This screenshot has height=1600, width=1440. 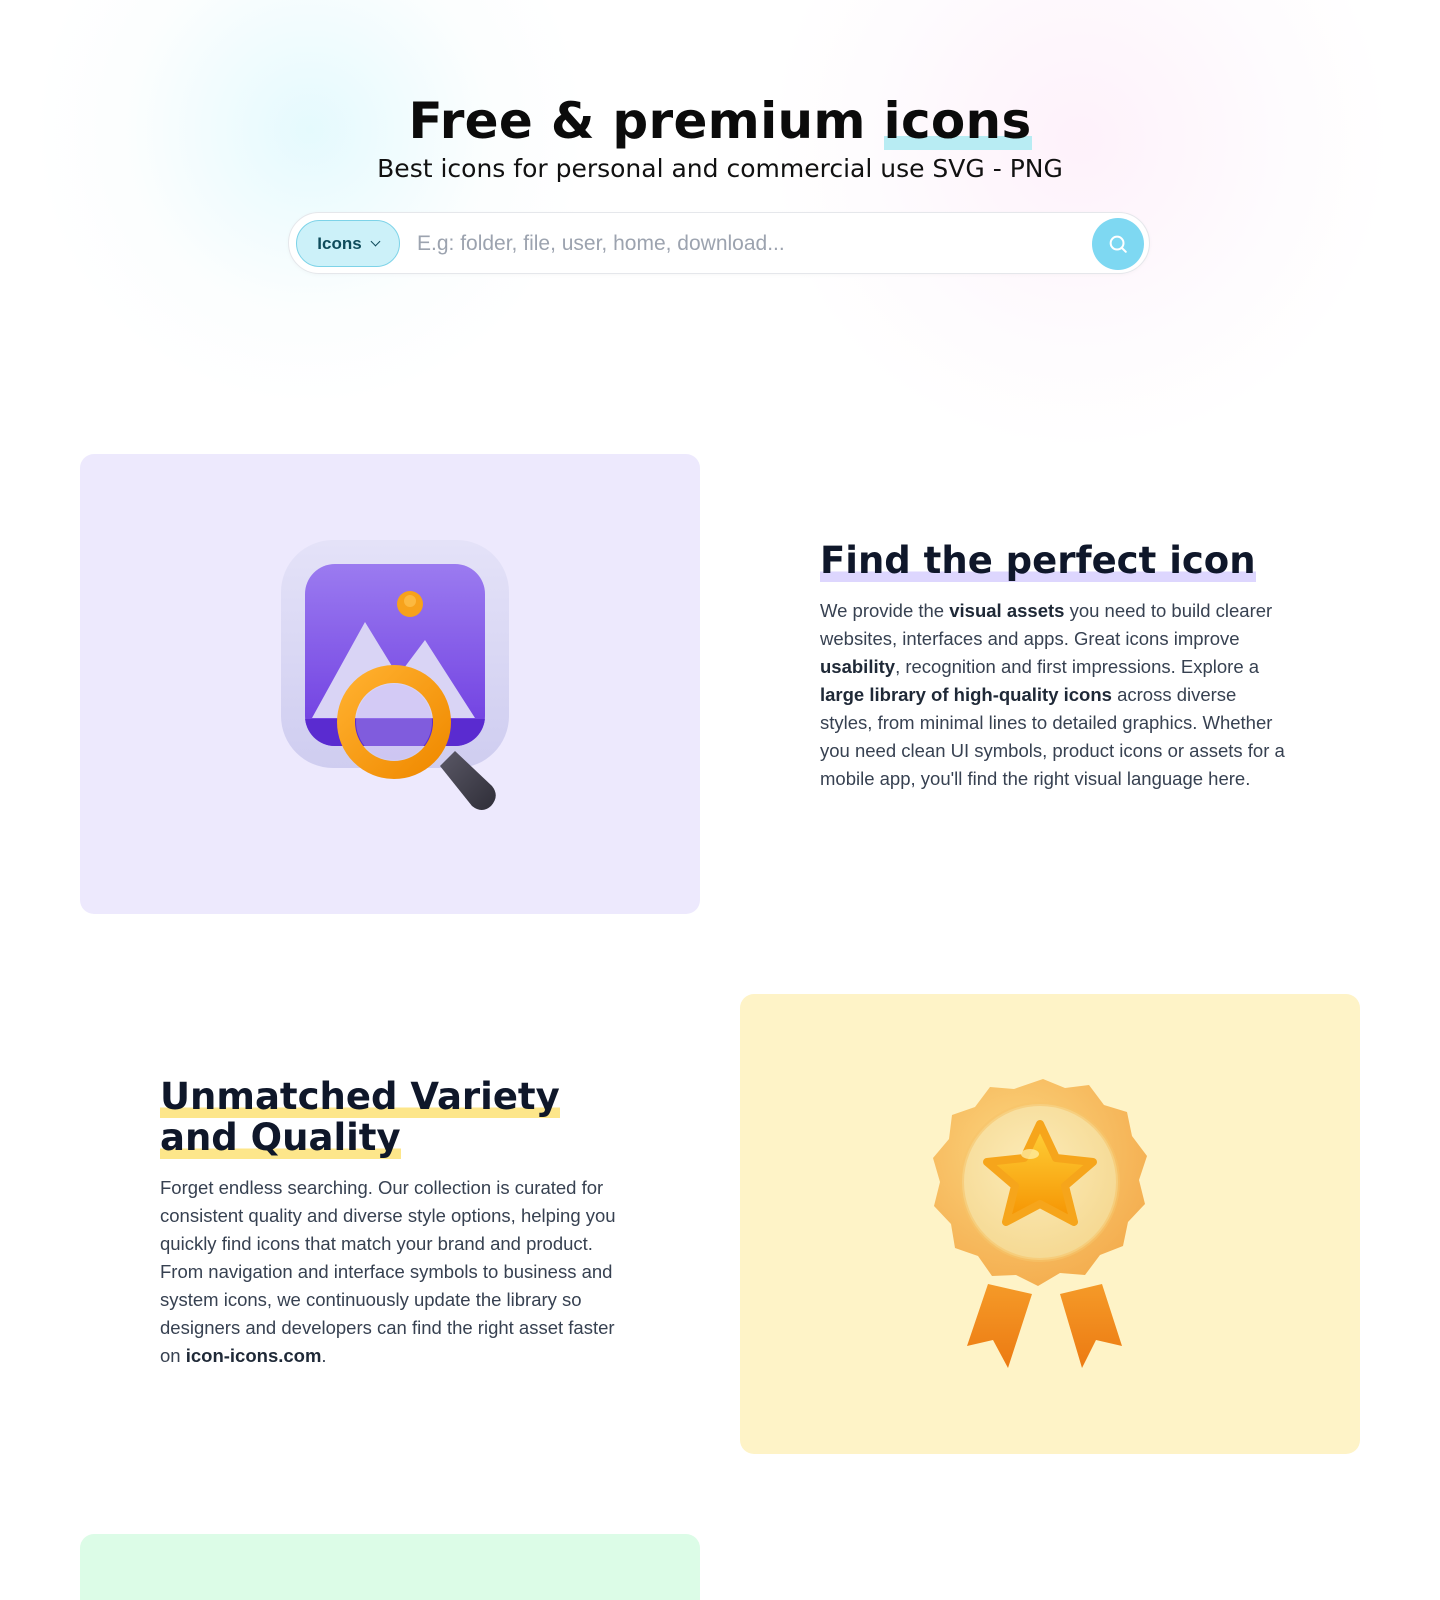 I want to click on feature-card-image-search, so click(x=390, y=684).